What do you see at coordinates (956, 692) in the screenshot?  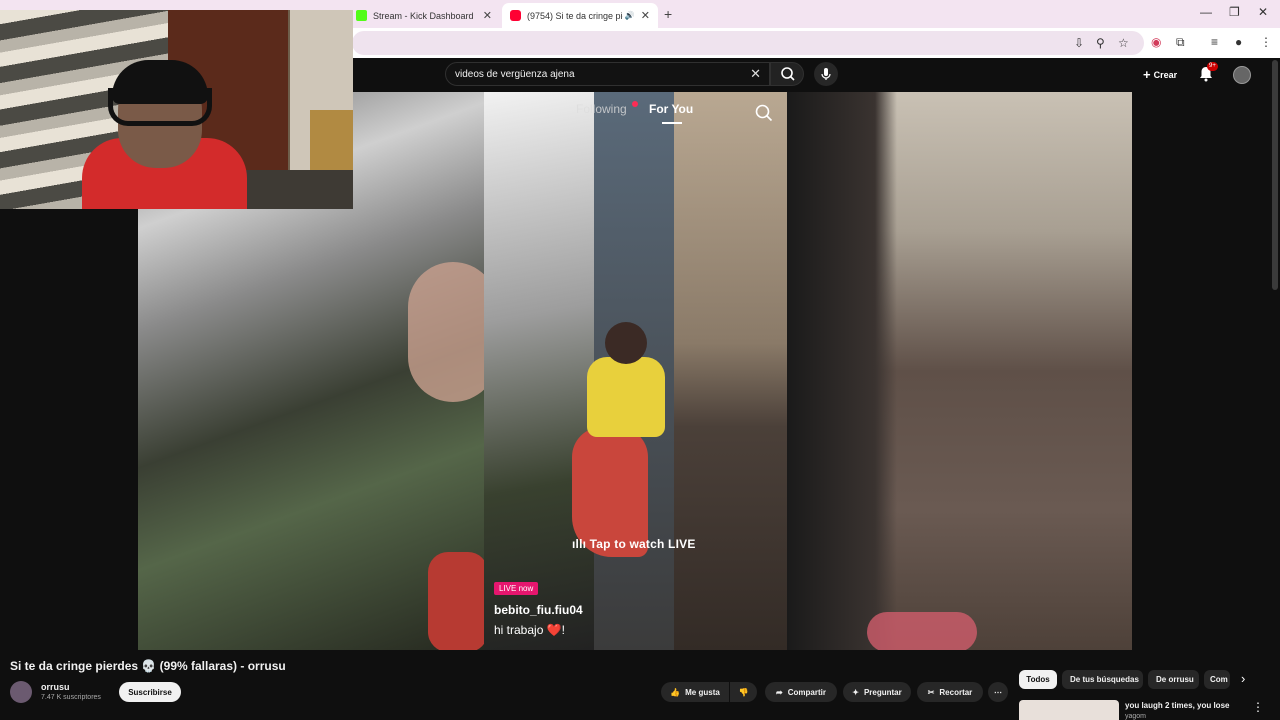 I see `clip-label: Recortar` at bounding box center [956, 692].